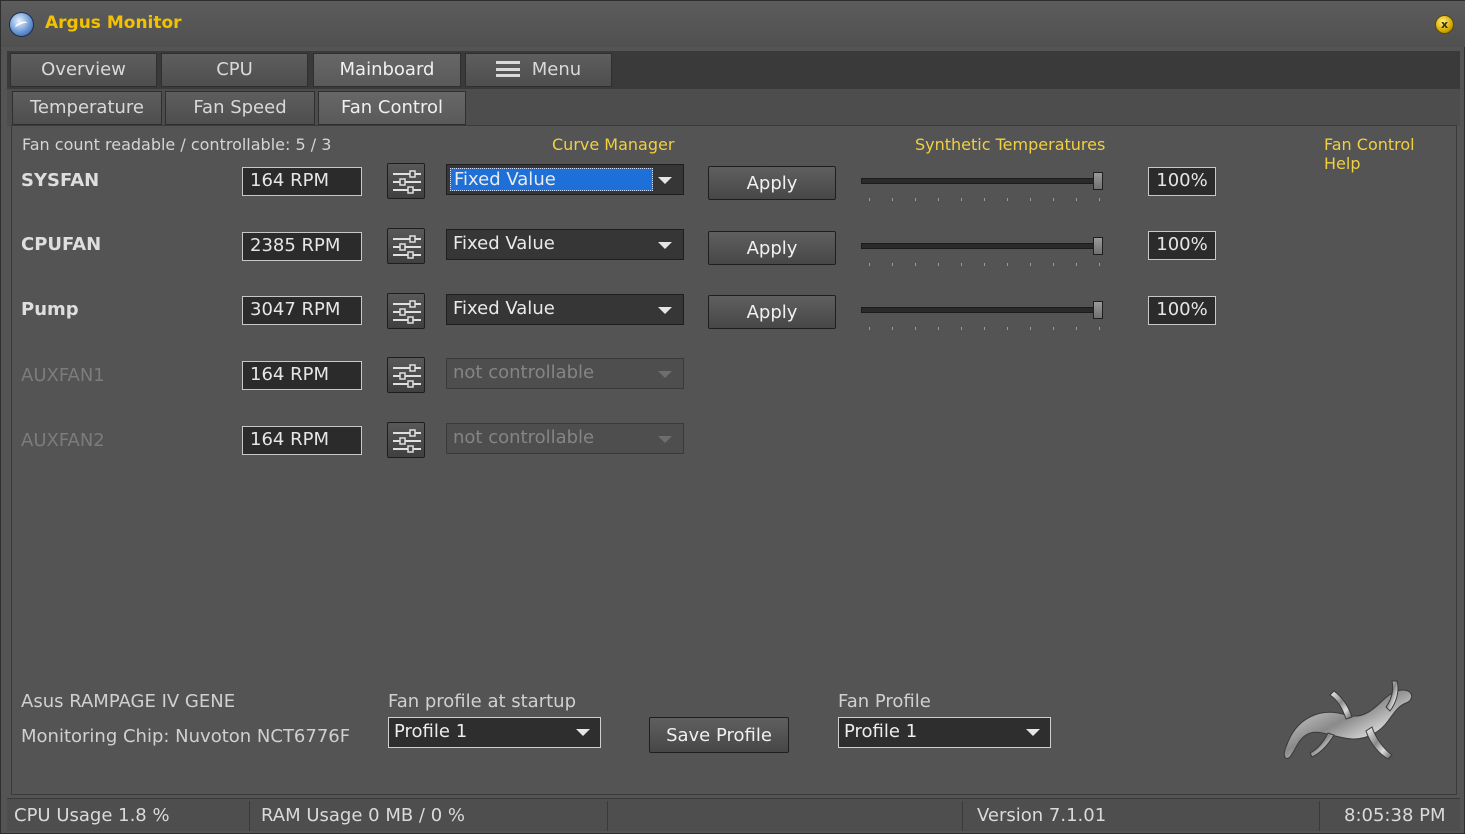  Describe the element at coordinates (507, 69) in the screenshot. I see `hamburger-menu-icon` at that location.